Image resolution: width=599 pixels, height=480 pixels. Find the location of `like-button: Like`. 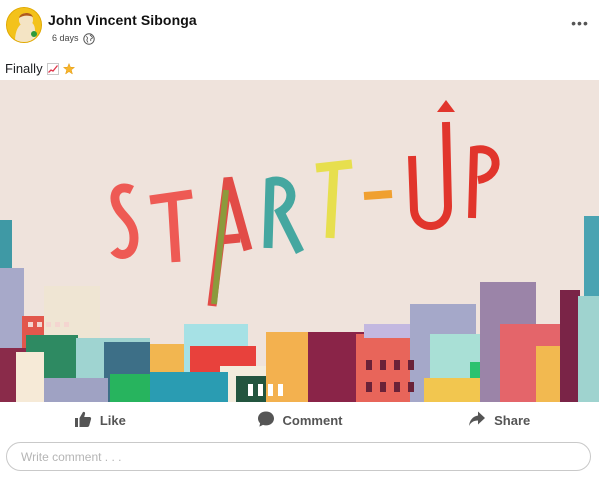

like-button: Like is located at coordinates (100, 420).